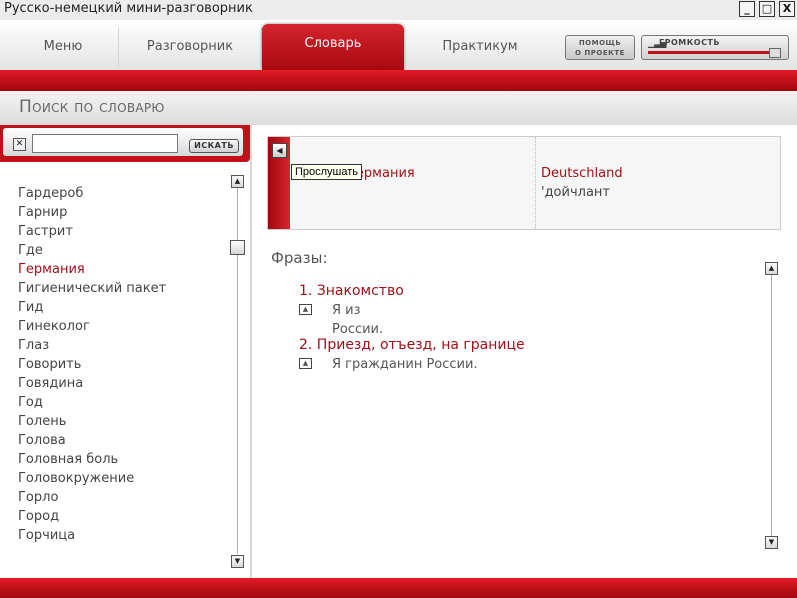  What do you see at coordinates (92, 440) in the screenshot?
I see `word-list-item: Голова` at bounding box center [92, 440].